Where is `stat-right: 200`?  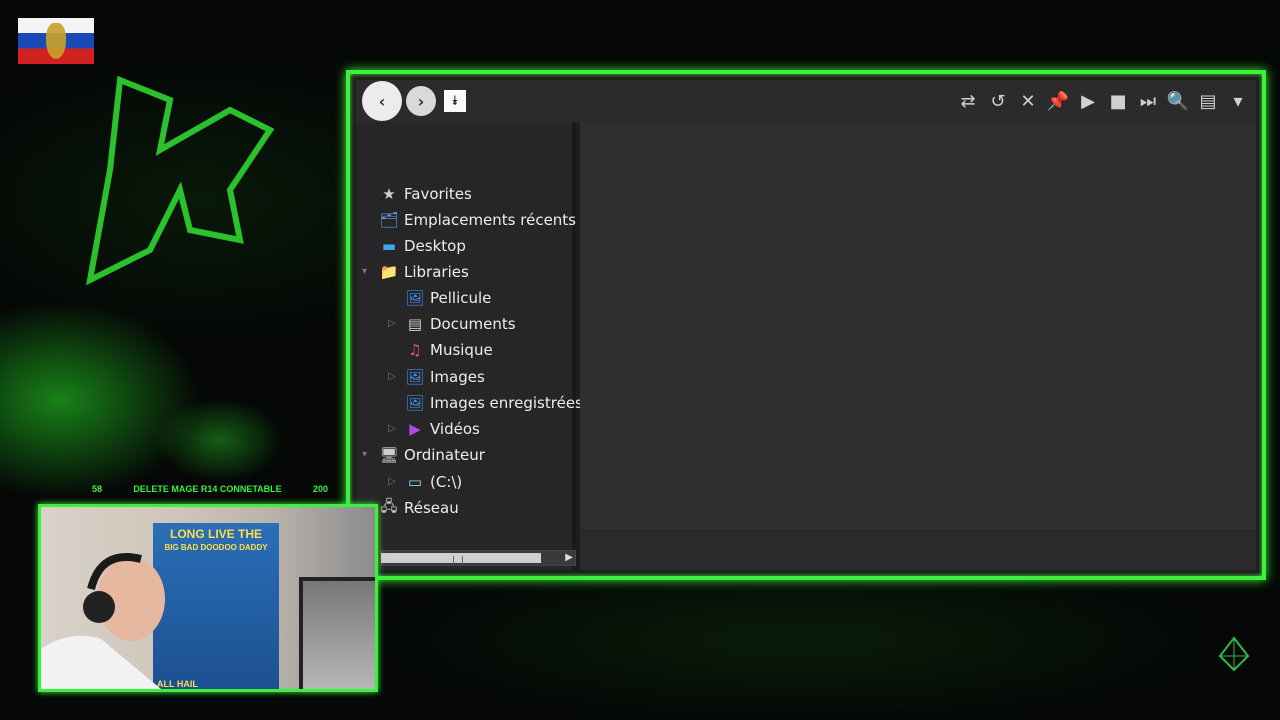 stat-right: 200 is located at coordinates (320, 489).